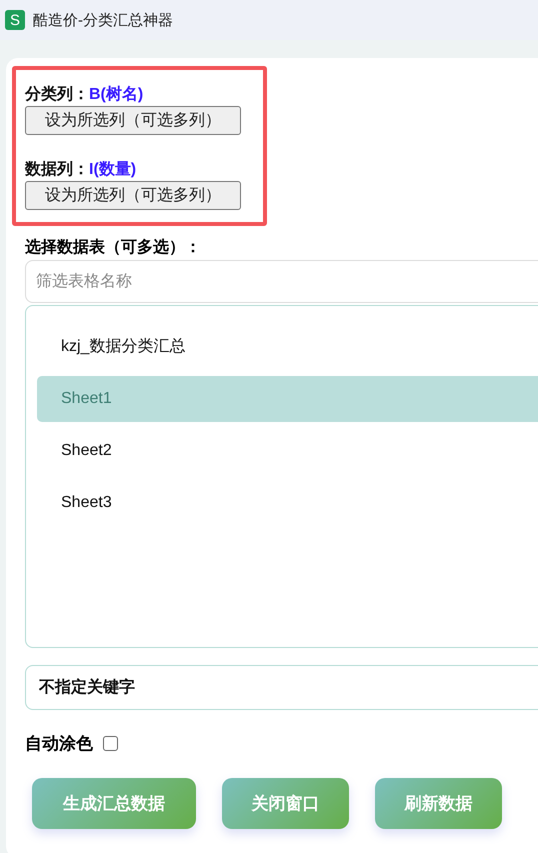 Image resolution: width=538 pixels, height=853 pixels. I want to click on section-label: 选择数据表（可多选）：, so click(113, 248).